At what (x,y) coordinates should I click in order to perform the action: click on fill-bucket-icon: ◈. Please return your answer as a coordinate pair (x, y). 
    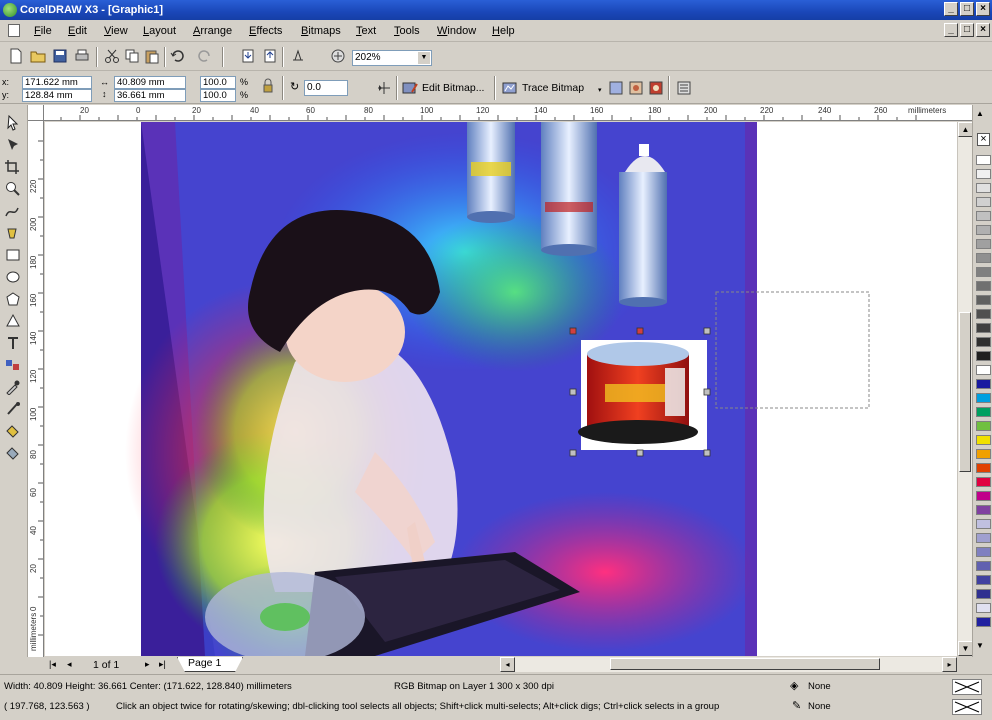
    Looking at the image, I should click on (794, 685).